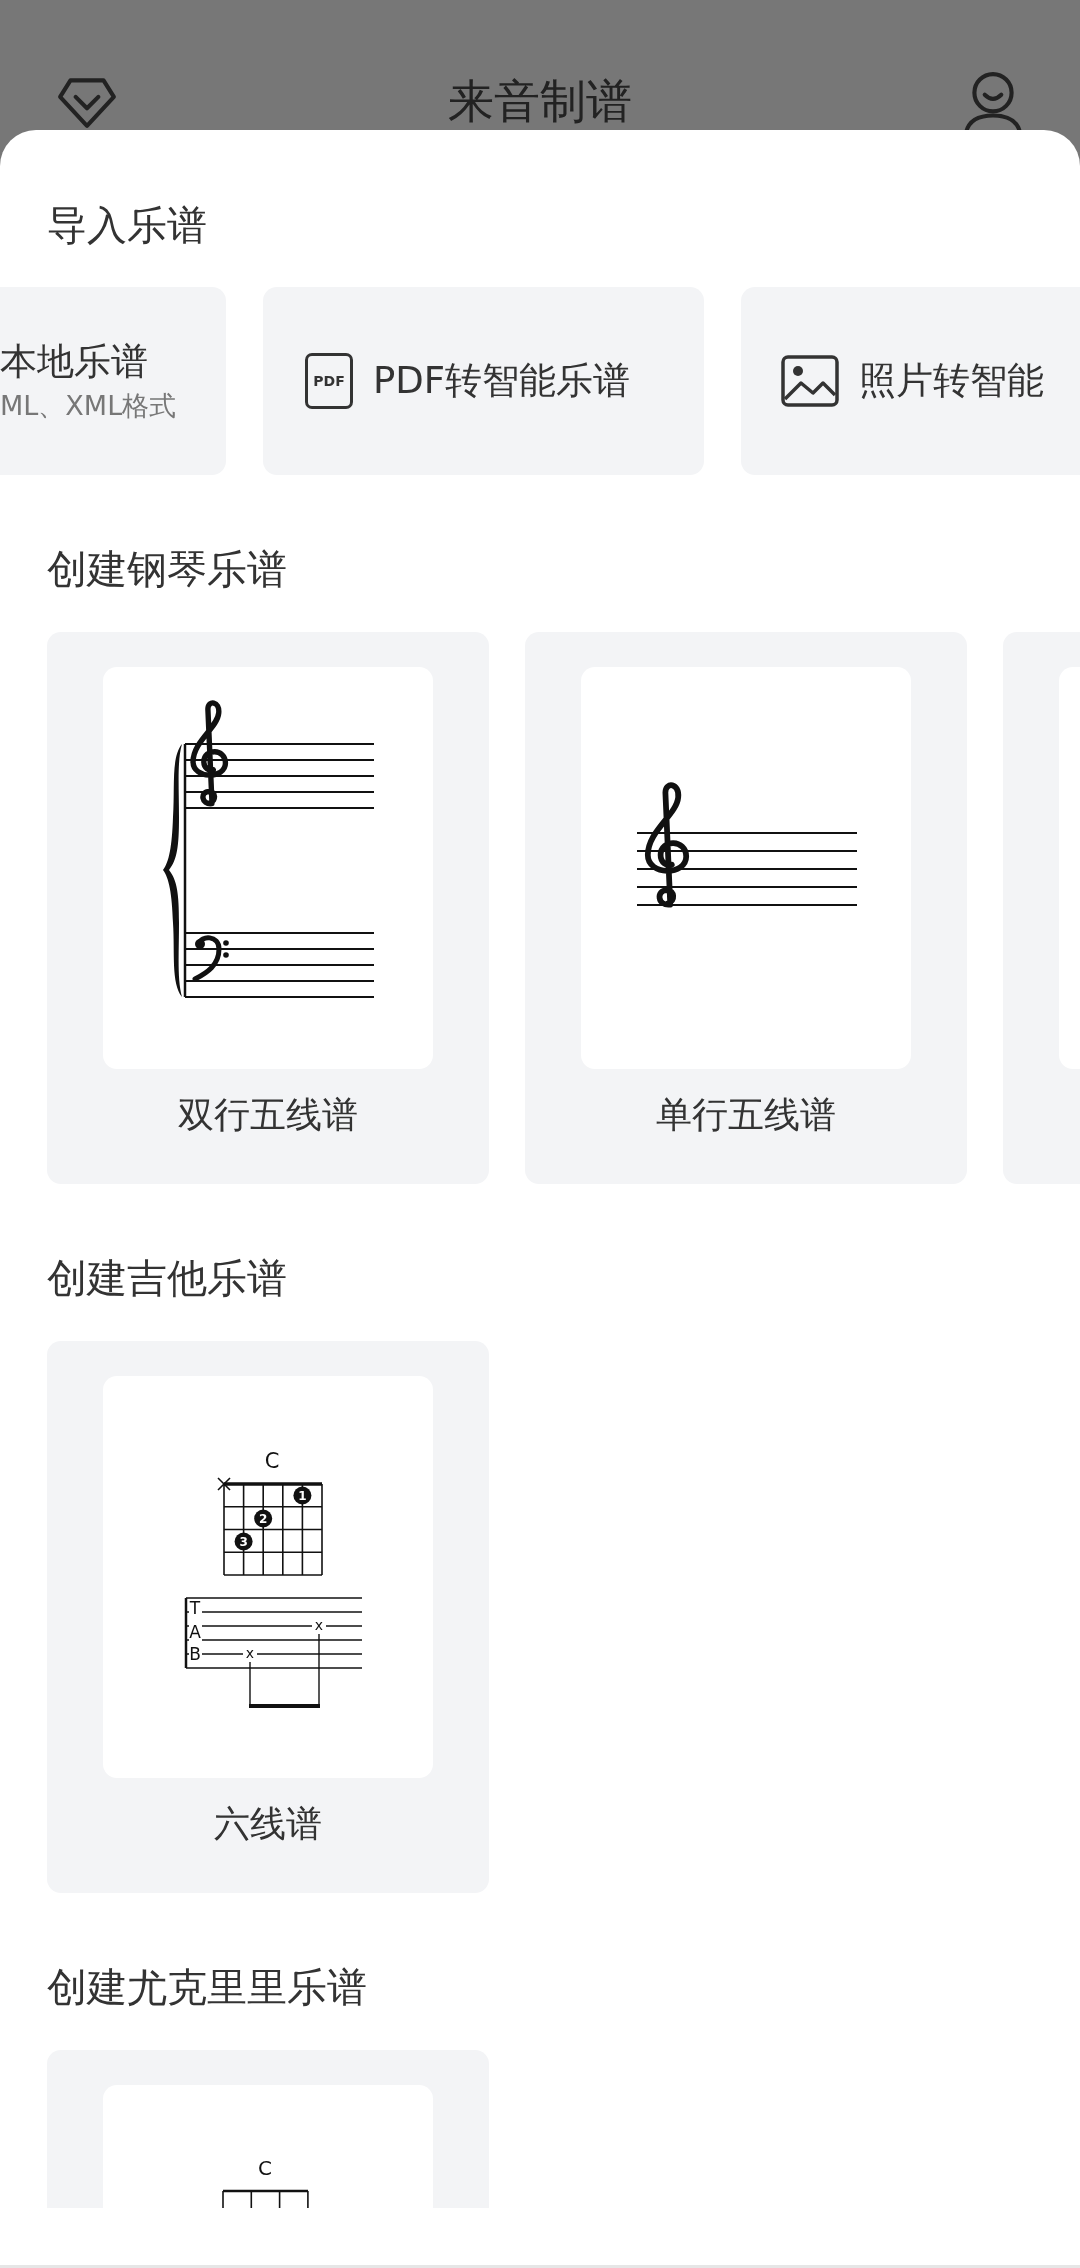 The width and height of the screenshot is (1080, 2268). What do you see at coordinates (268, 1824) in the screenshot?
I see `template-label: 六线谱` at bounding box center [268, 1824].